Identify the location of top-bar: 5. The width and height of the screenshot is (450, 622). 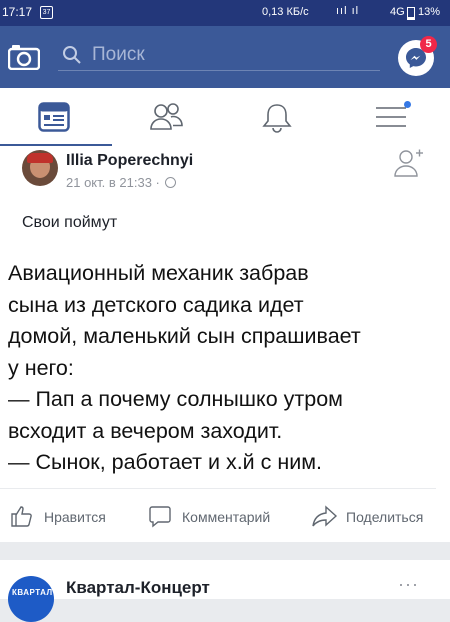
(225, 57).